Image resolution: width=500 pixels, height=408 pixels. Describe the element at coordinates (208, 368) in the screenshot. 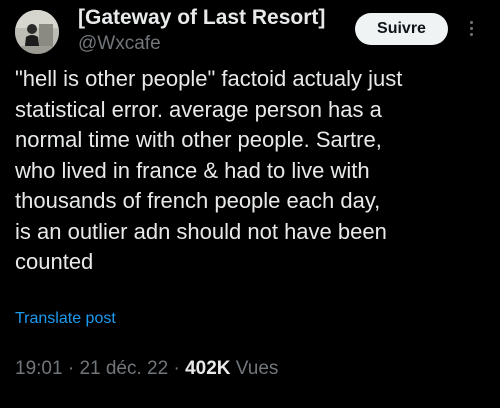

I see `views-count: 402K` at that location.